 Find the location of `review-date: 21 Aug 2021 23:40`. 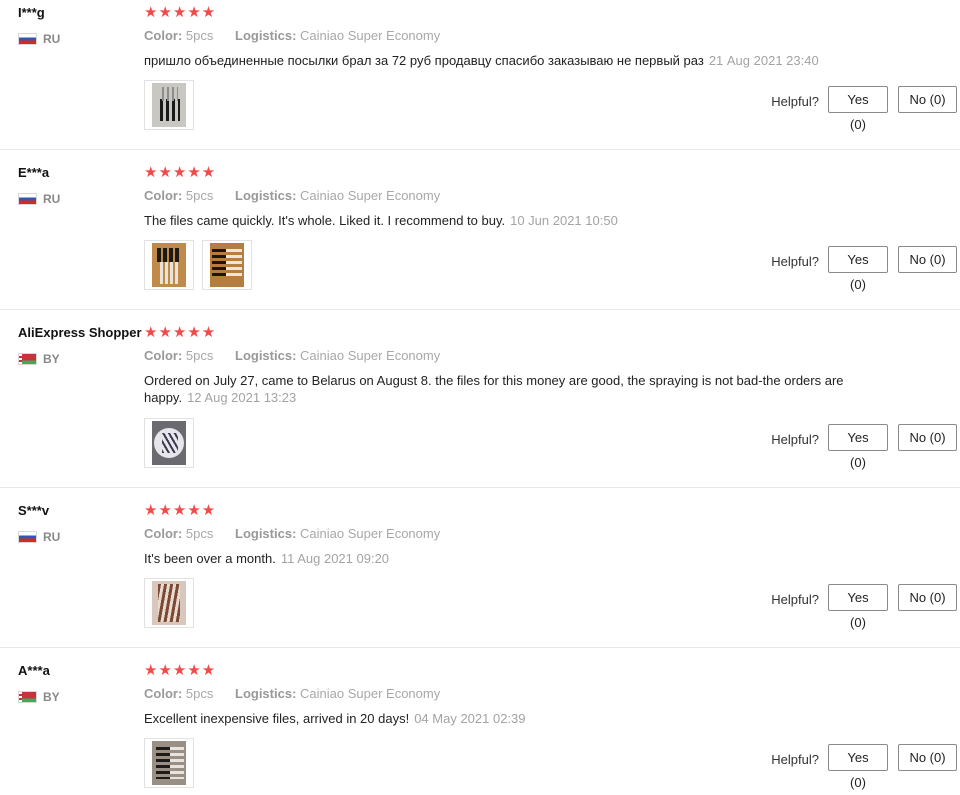

review-date: 21 Aug 2021 23:40 is located at coordinates (763, 60).